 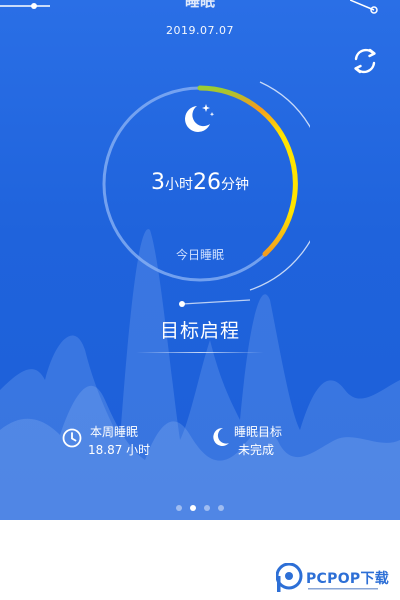 I want to click on clock-icon, so click(x=72, y=438).